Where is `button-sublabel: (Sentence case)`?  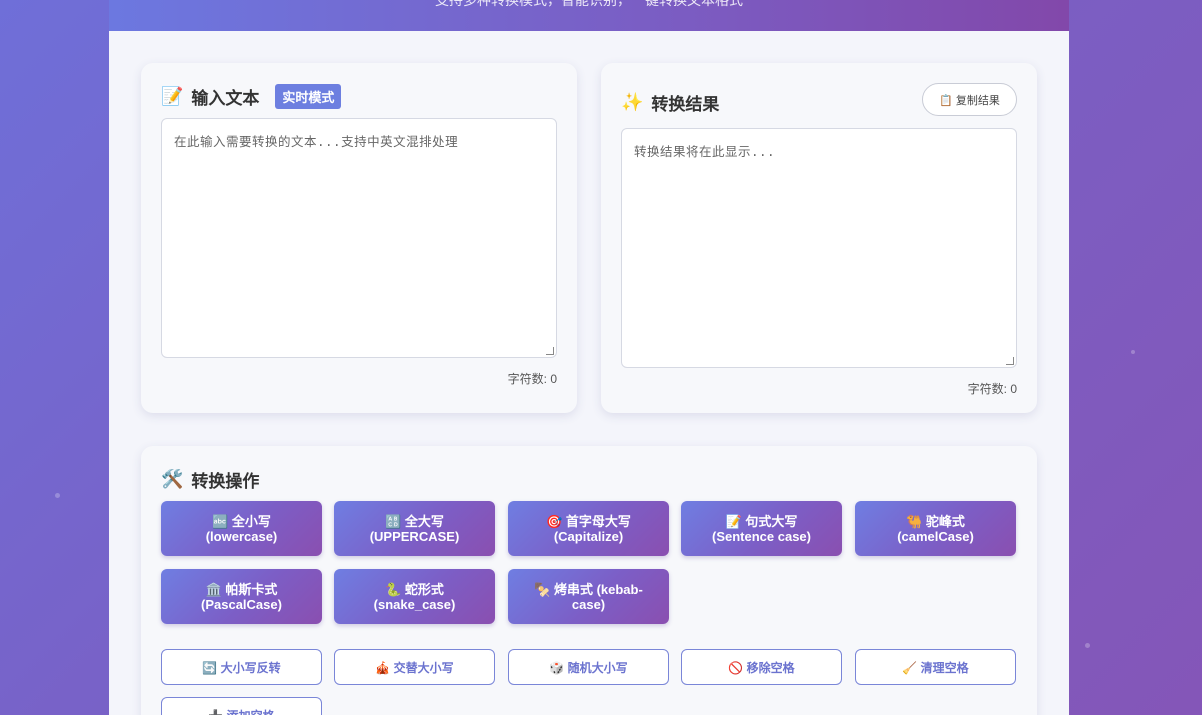 button-sublabel: (Sentence case) is located at coordinates (761, 536).